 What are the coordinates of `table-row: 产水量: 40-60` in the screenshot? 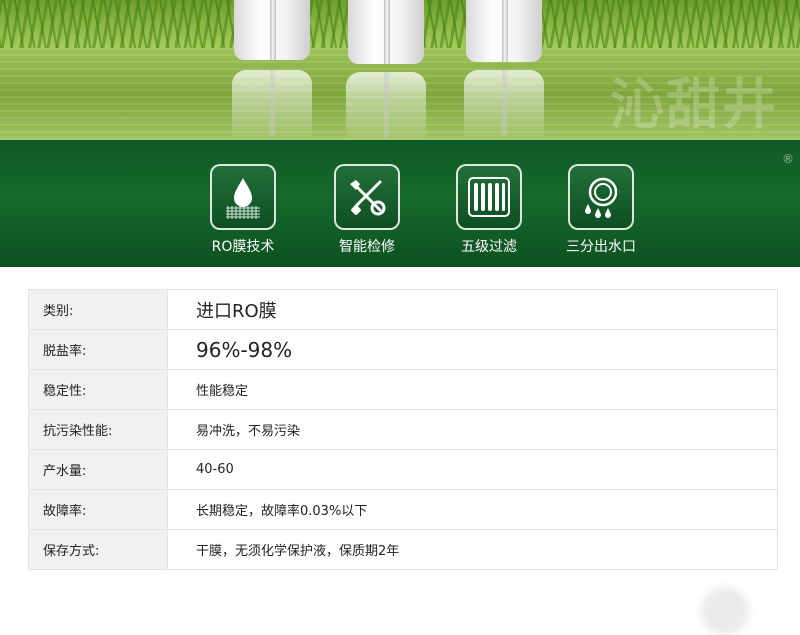 It's located at (403, 469).